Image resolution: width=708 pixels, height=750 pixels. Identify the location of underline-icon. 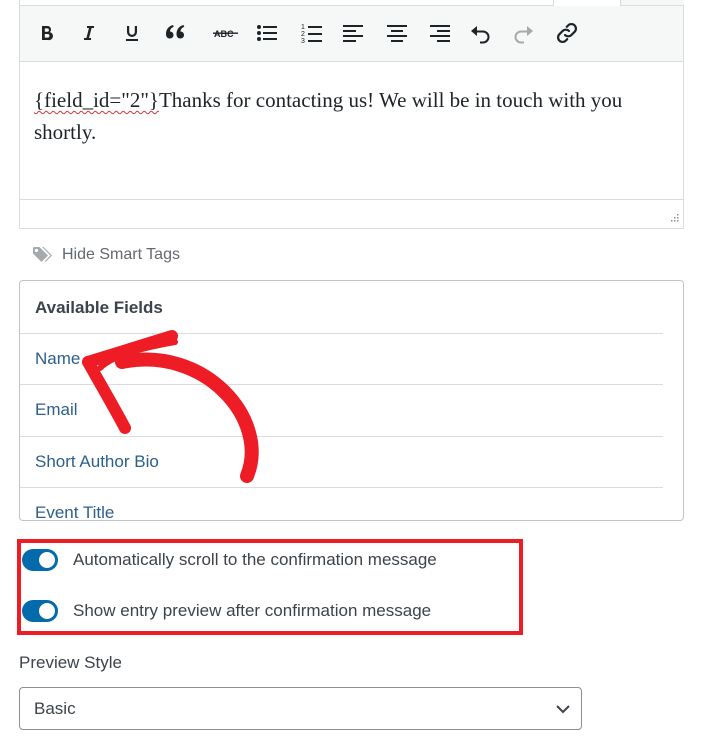
(132, 33).